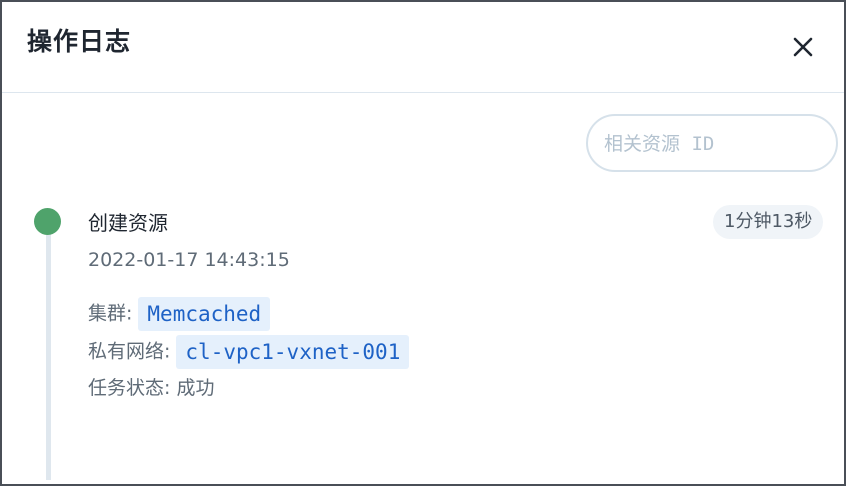 This screenshot has height=486, width=846. Describe the element at coordinates (128, 223) in the screenshot. I see `event-title: 创建资源` at that location.